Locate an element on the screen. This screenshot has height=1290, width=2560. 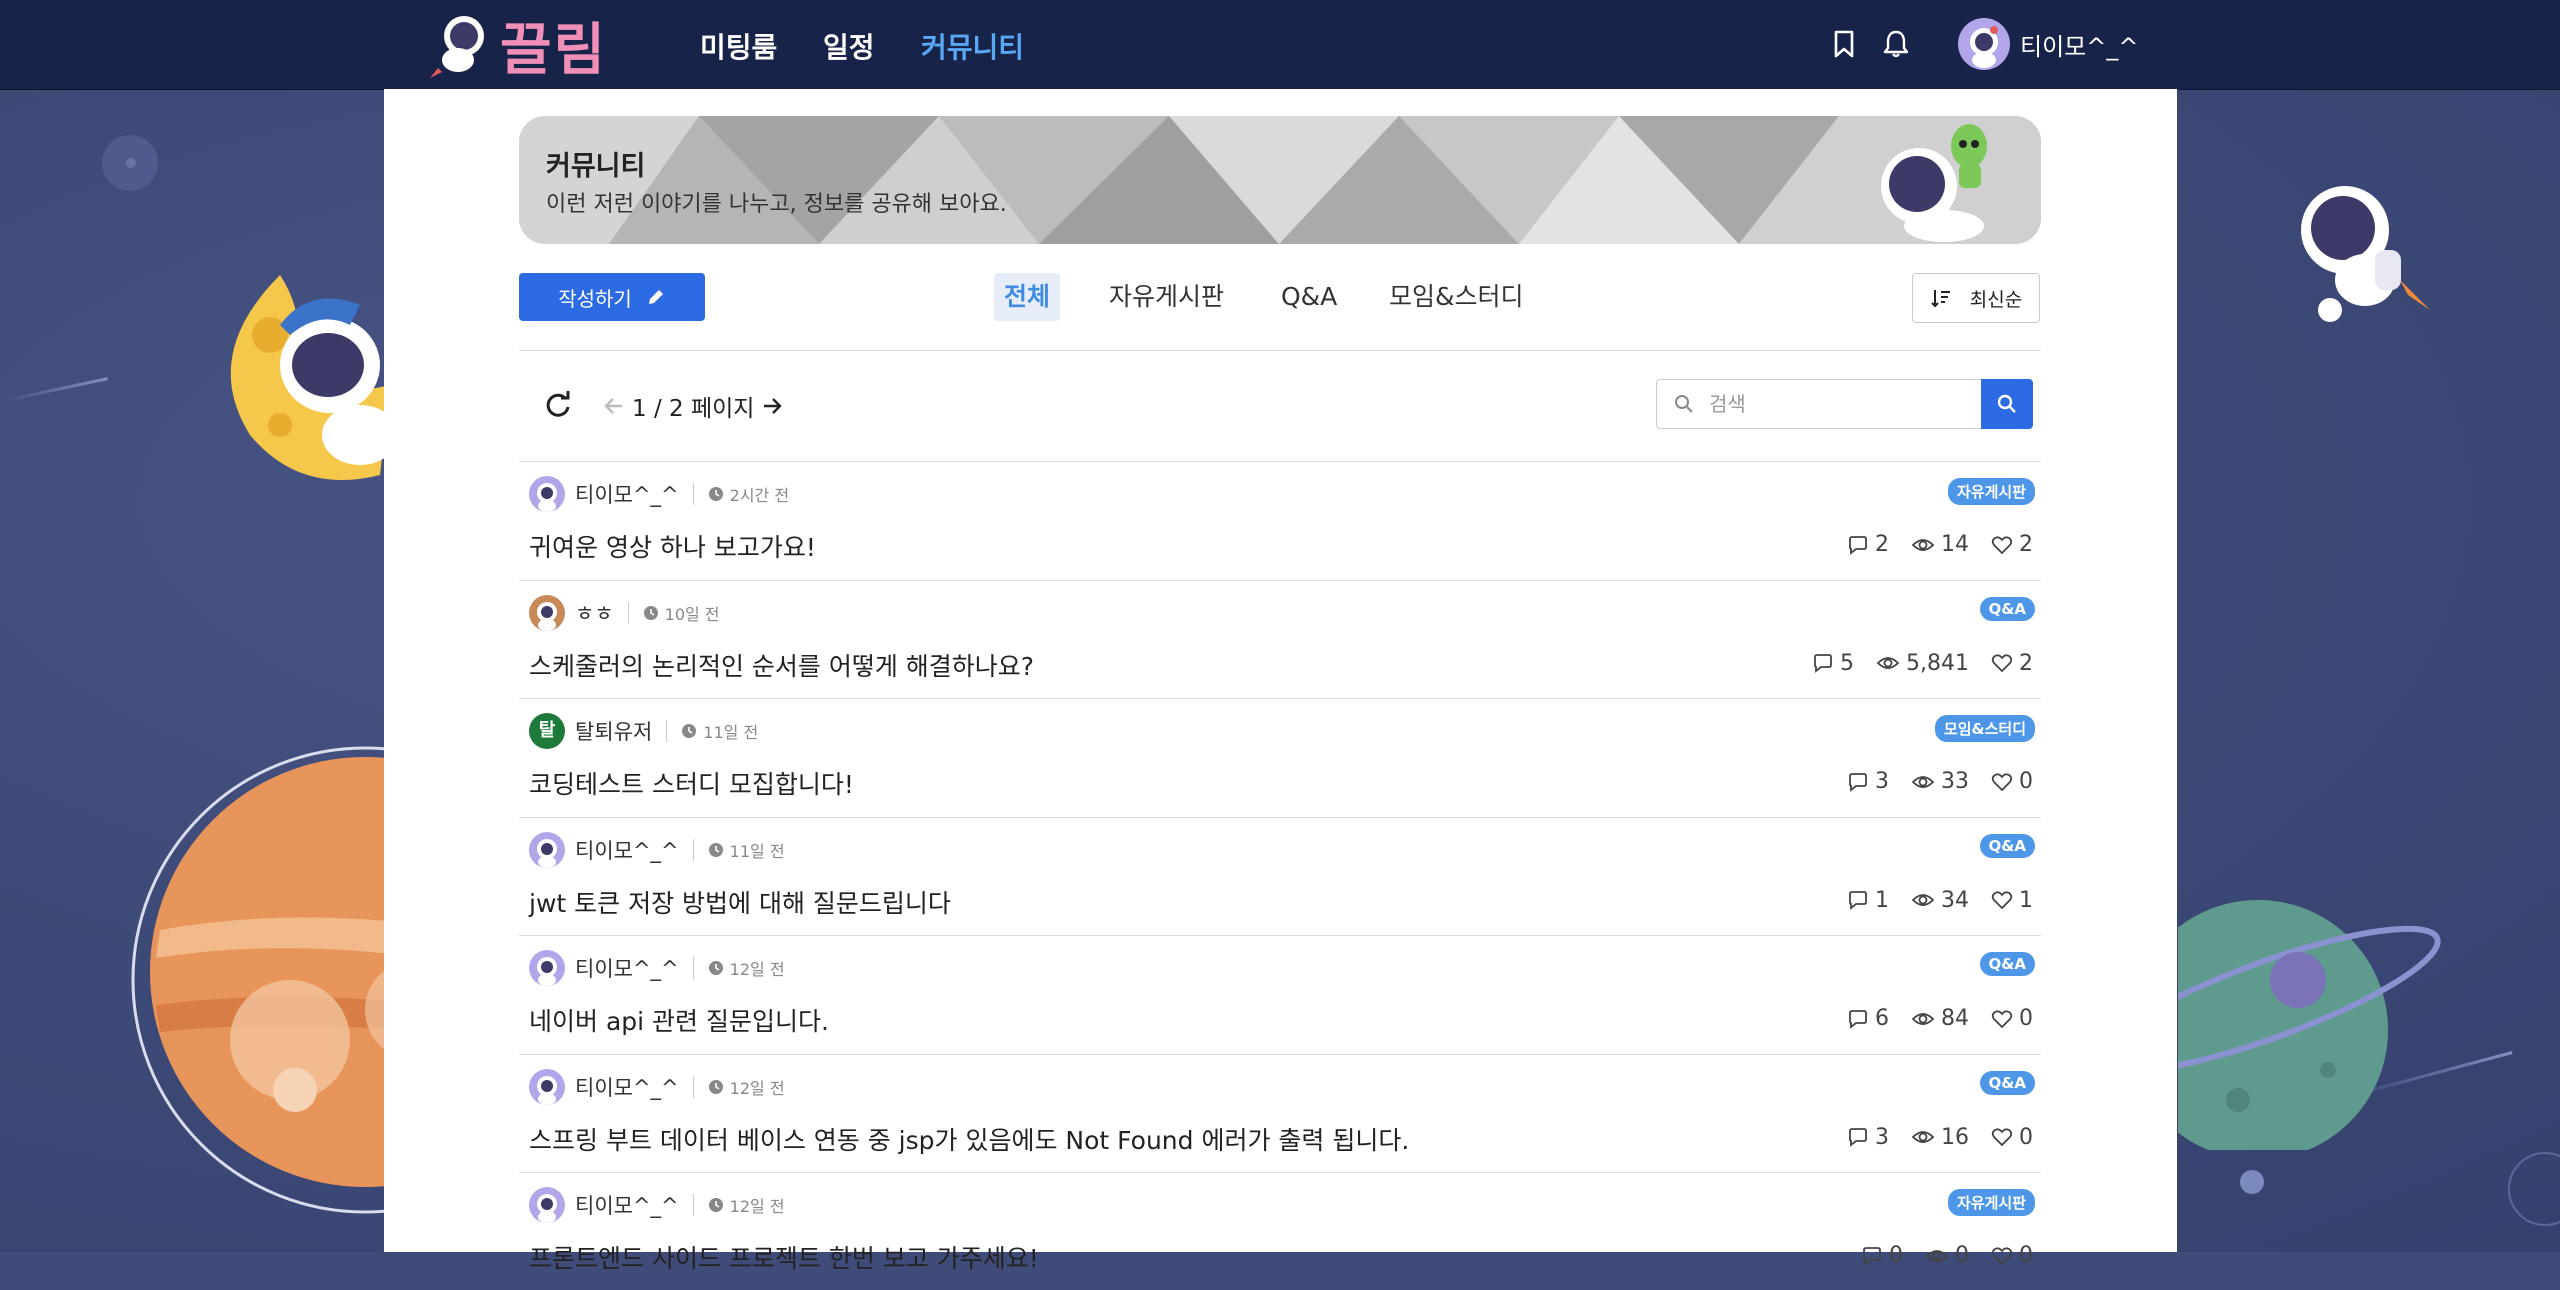
view-count: 34 is located at coordinates (1955, 900).